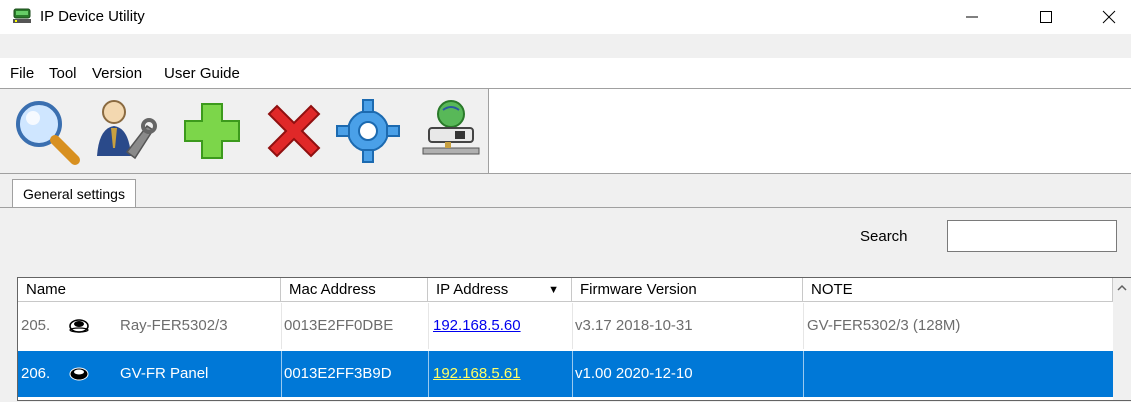 The image size is (1131, 402). I want to click on menu-bar: File Tool Version User Guide, so click(565, 73).